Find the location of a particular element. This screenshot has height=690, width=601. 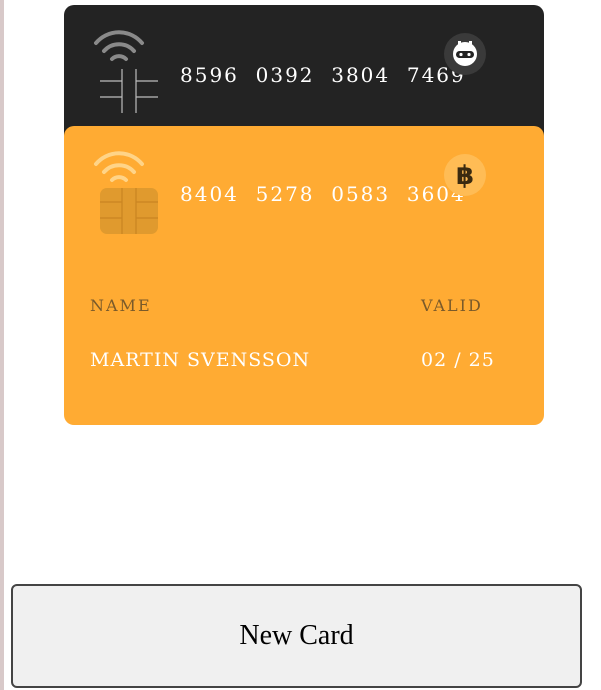

page-edge-divider is located at coordinates (2, 345).